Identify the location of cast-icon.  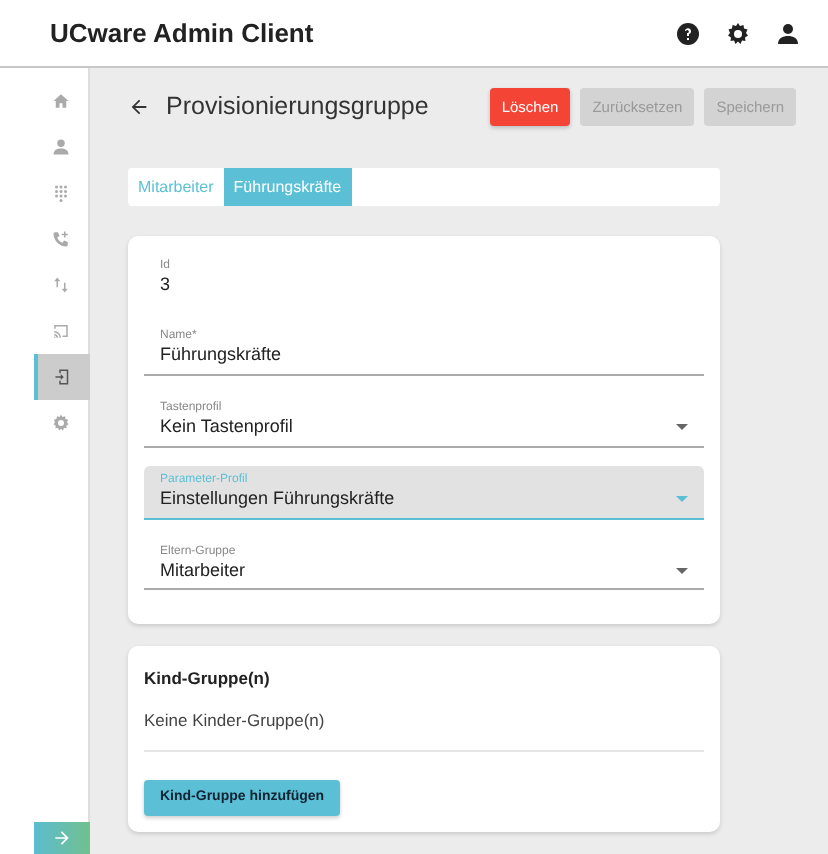
(61, 331).